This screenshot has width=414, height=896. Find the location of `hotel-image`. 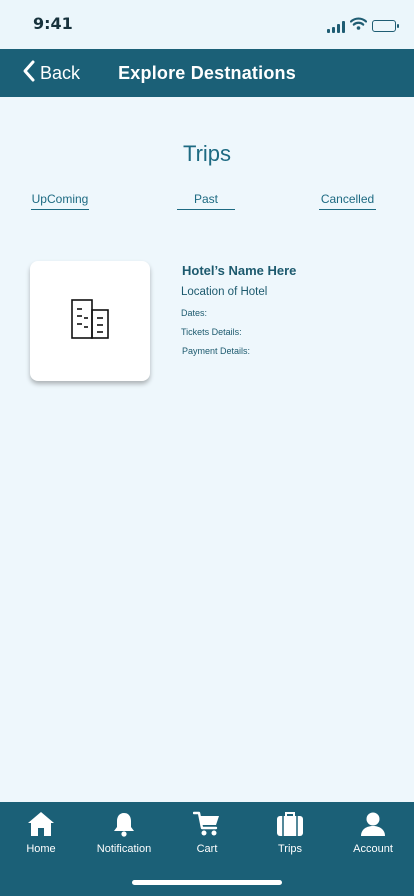

hotel-image is located at coordinates (90, 321).